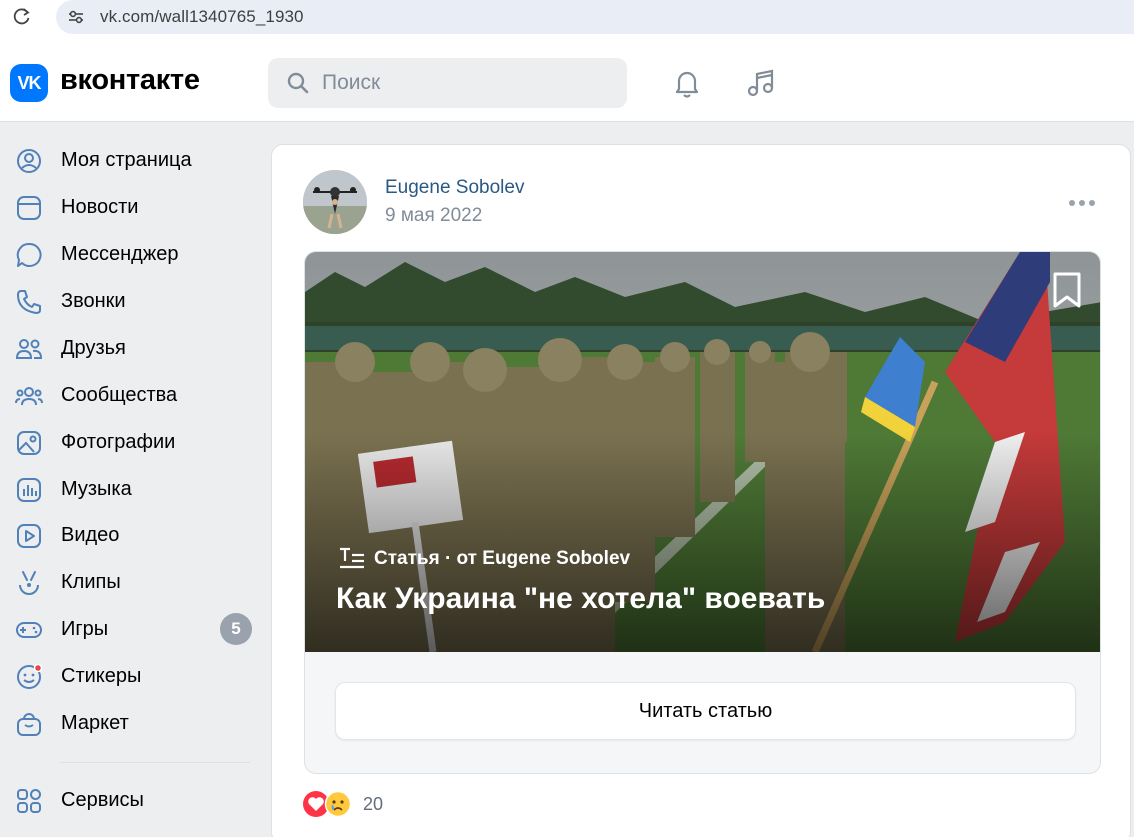 This screenshot has width=1134, height=837. I want to click on sidebar-item-label: Сообщества, so click(119, 395).